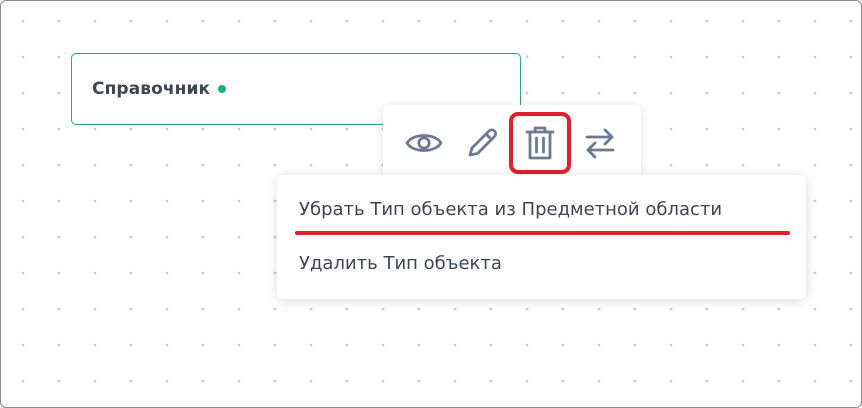  What do you see at coordinates (542, 233) in the screenshot?
I see `highlight-underline` at bounding box center [542, 233].